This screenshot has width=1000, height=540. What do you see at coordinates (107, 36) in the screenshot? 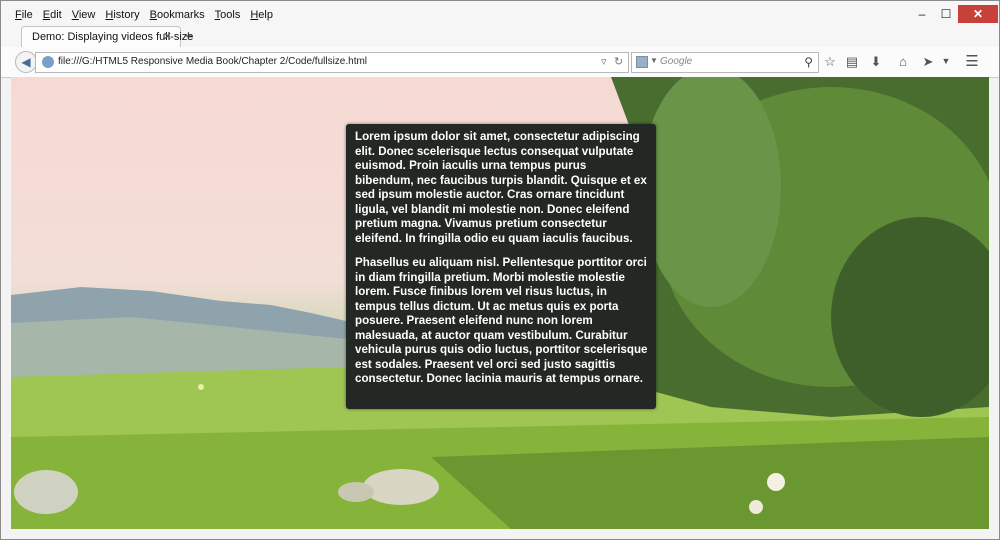
I see `tab-demo: Demo: Displaying videos full-size ✕` at bounding box center [107, 36].